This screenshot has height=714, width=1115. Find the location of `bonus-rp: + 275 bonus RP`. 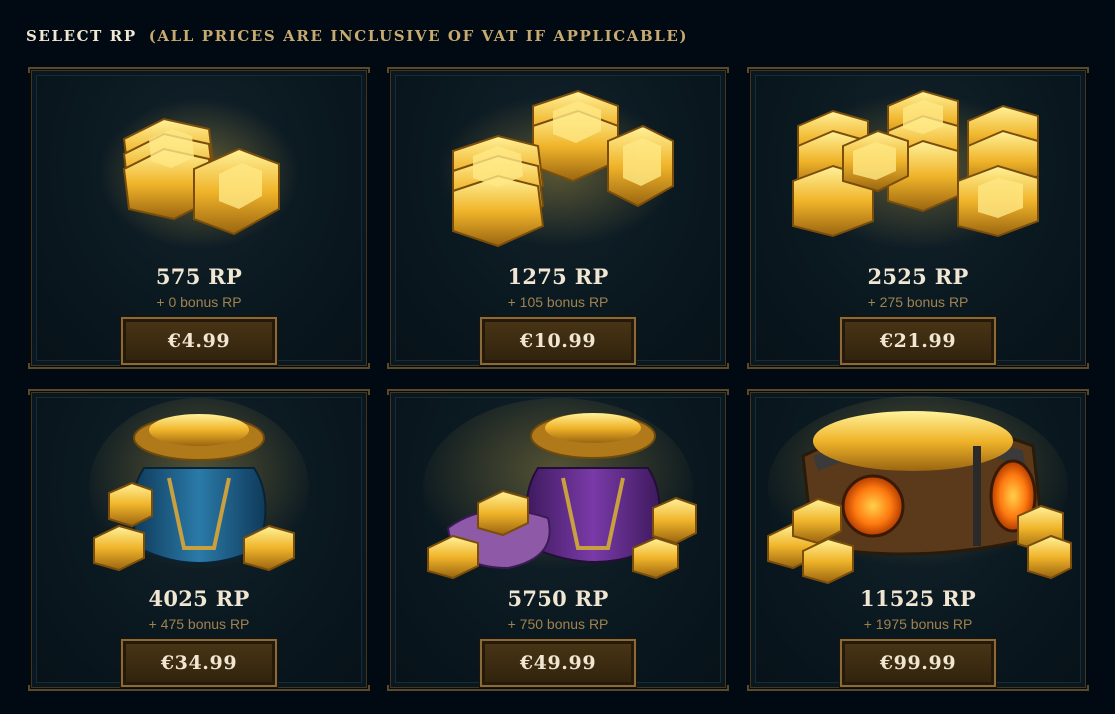

bonus-rp: + 275 bonus RP is located at coordinates (918, 302).